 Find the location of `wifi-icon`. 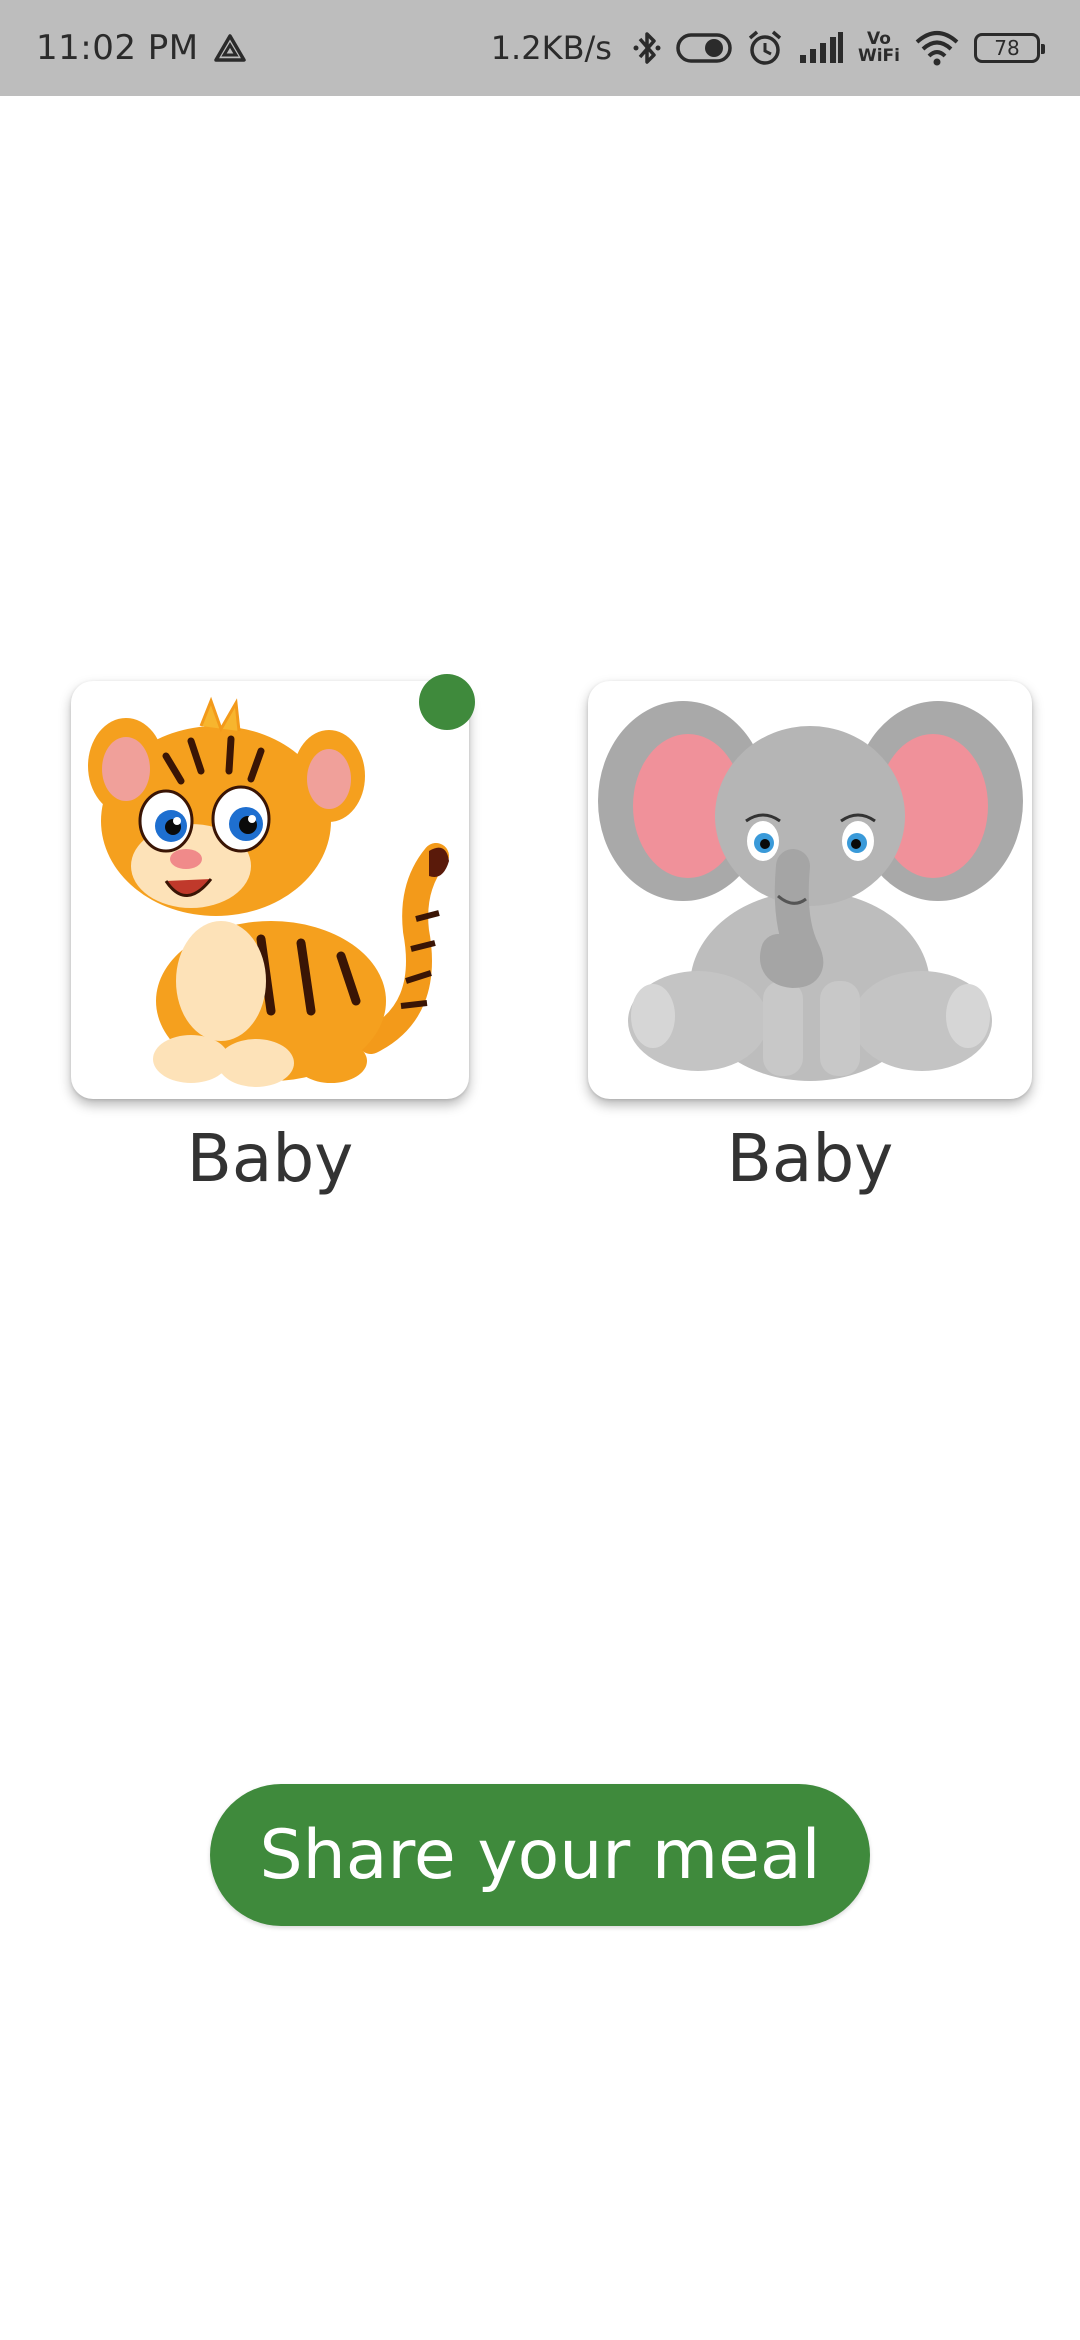

wifi-icon is located at coordinates (937, 48).